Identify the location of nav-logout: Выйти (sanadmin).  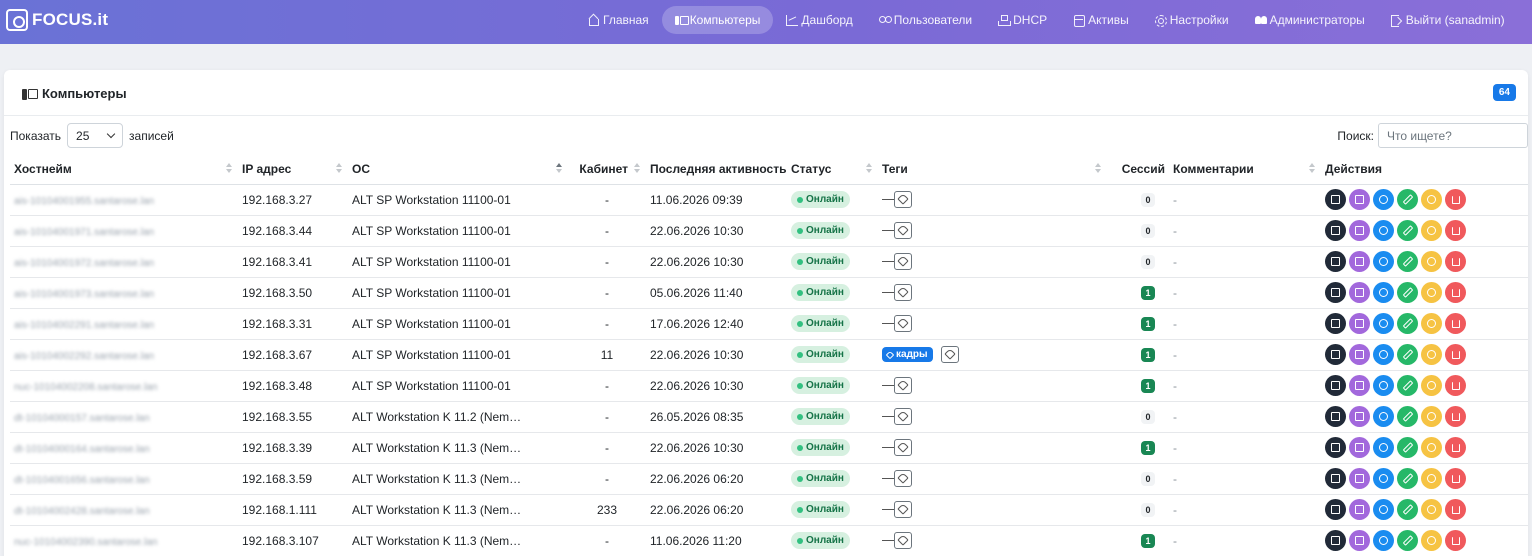
(1448, 20).